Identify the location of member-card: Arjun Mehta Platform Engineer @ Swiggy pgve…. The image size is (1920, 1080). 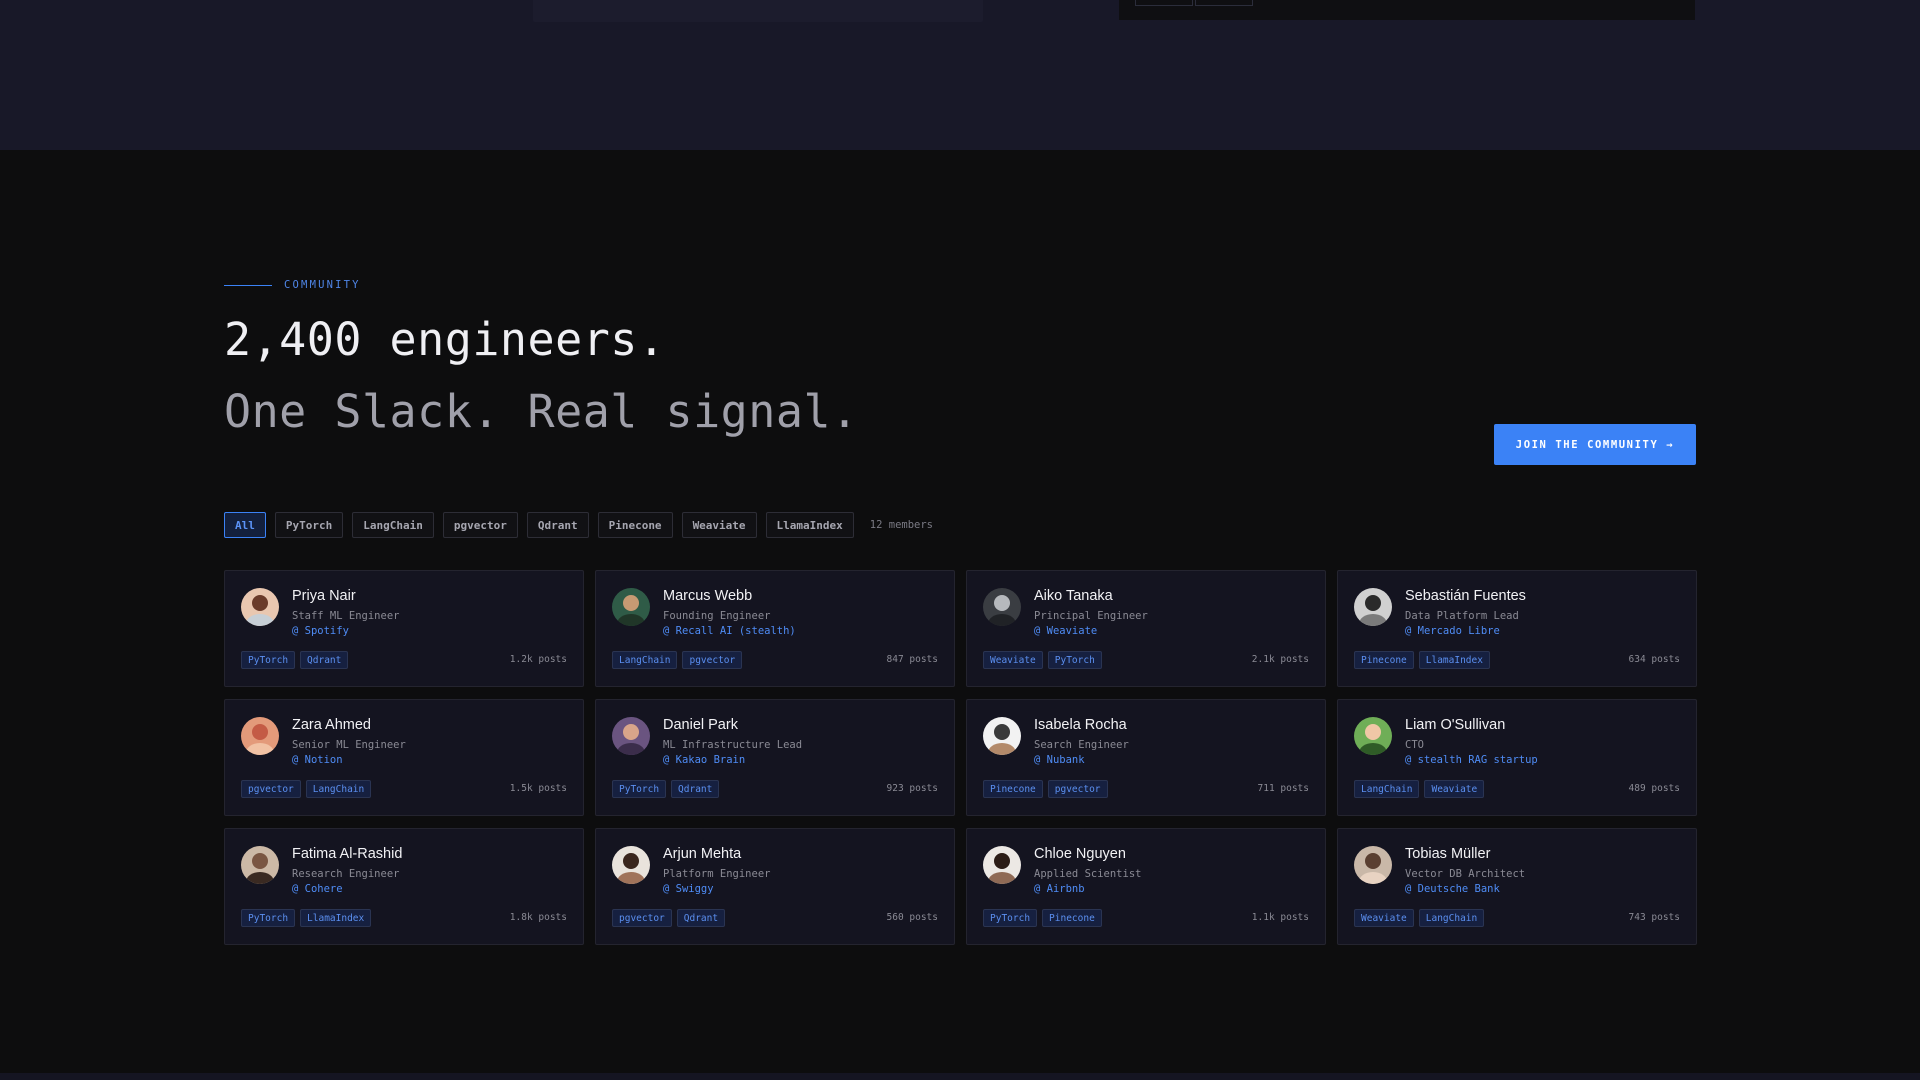
(775, 886).